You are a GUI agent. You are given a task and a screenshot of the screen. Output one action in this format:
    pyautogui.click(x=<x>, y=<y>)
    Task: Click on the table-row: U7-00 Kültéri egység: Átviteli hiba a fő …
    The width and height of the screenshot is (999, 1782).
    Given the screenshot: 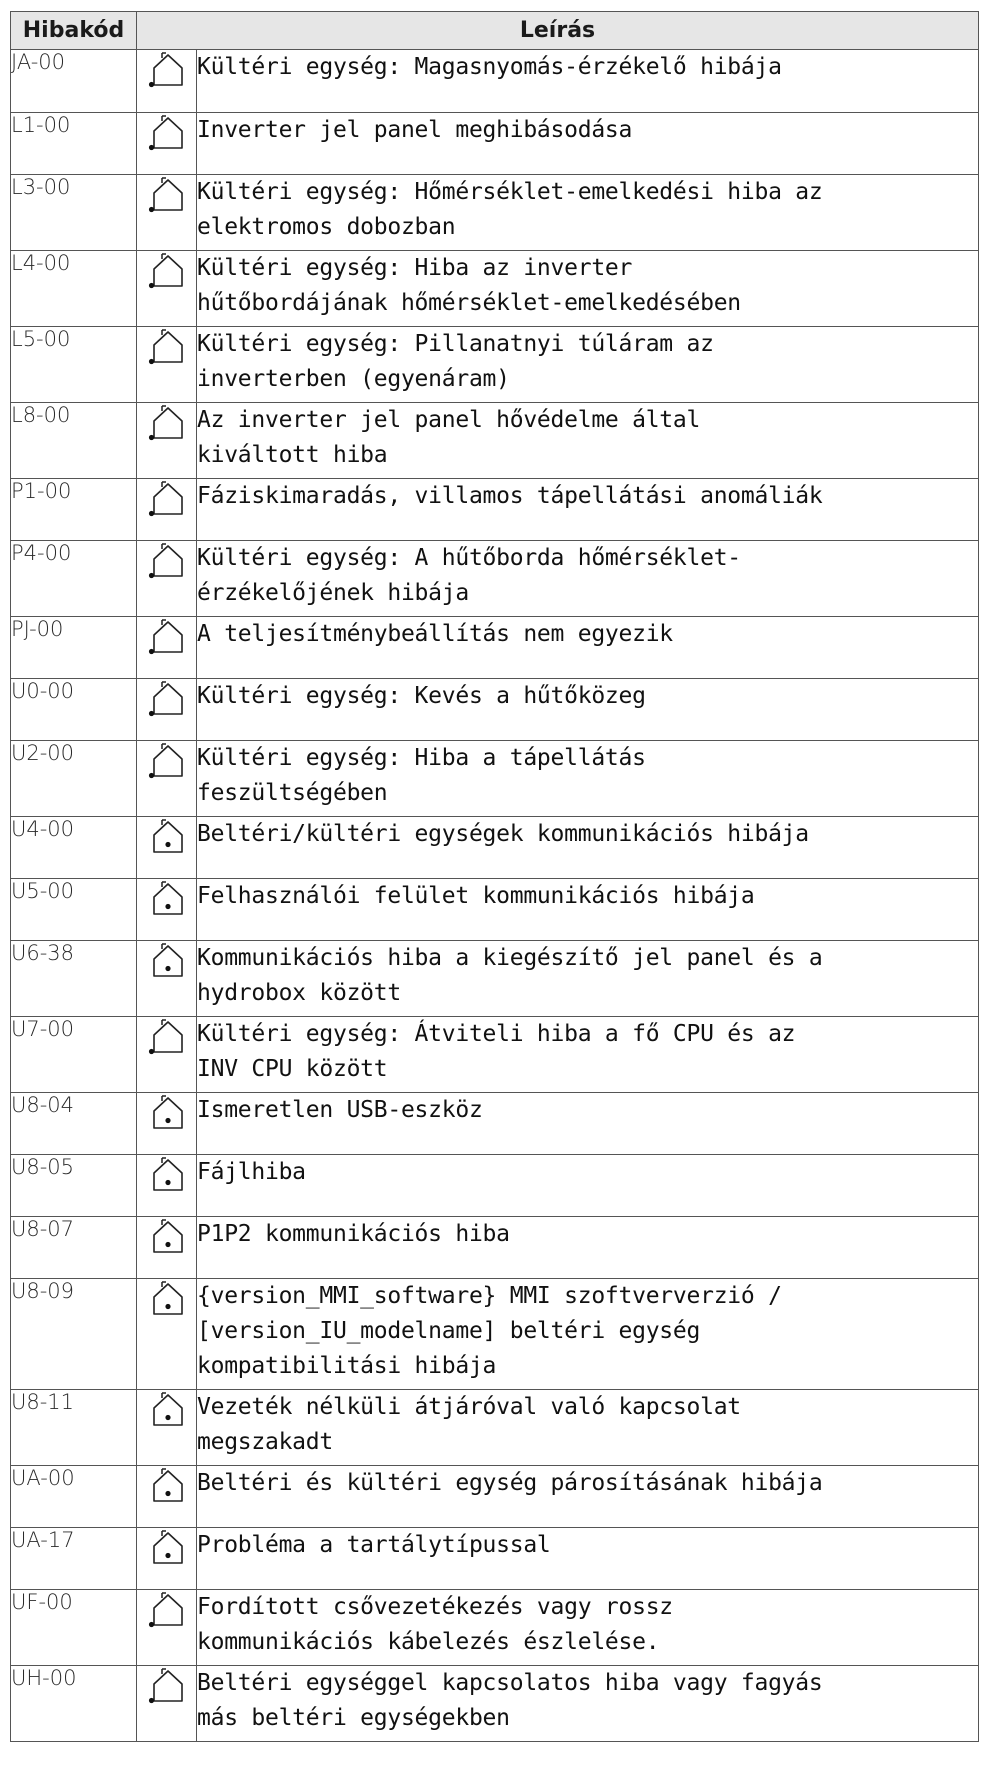 What is the action you would take?
    pyautogui.click(x=494, y=1054)
    